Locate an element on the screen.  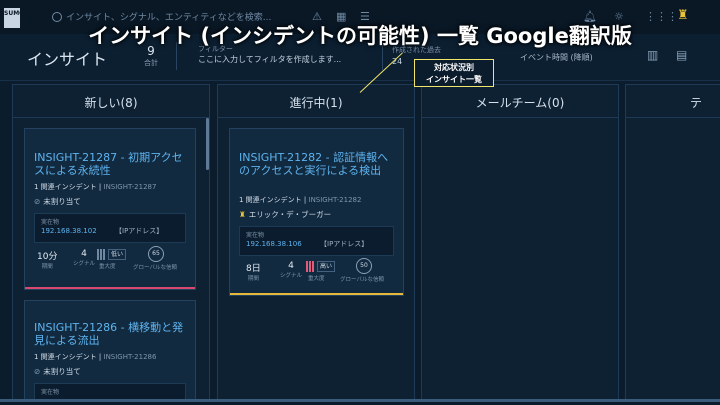
callout-line-2: インサイト一覧 is located at coordinates (454, 79).